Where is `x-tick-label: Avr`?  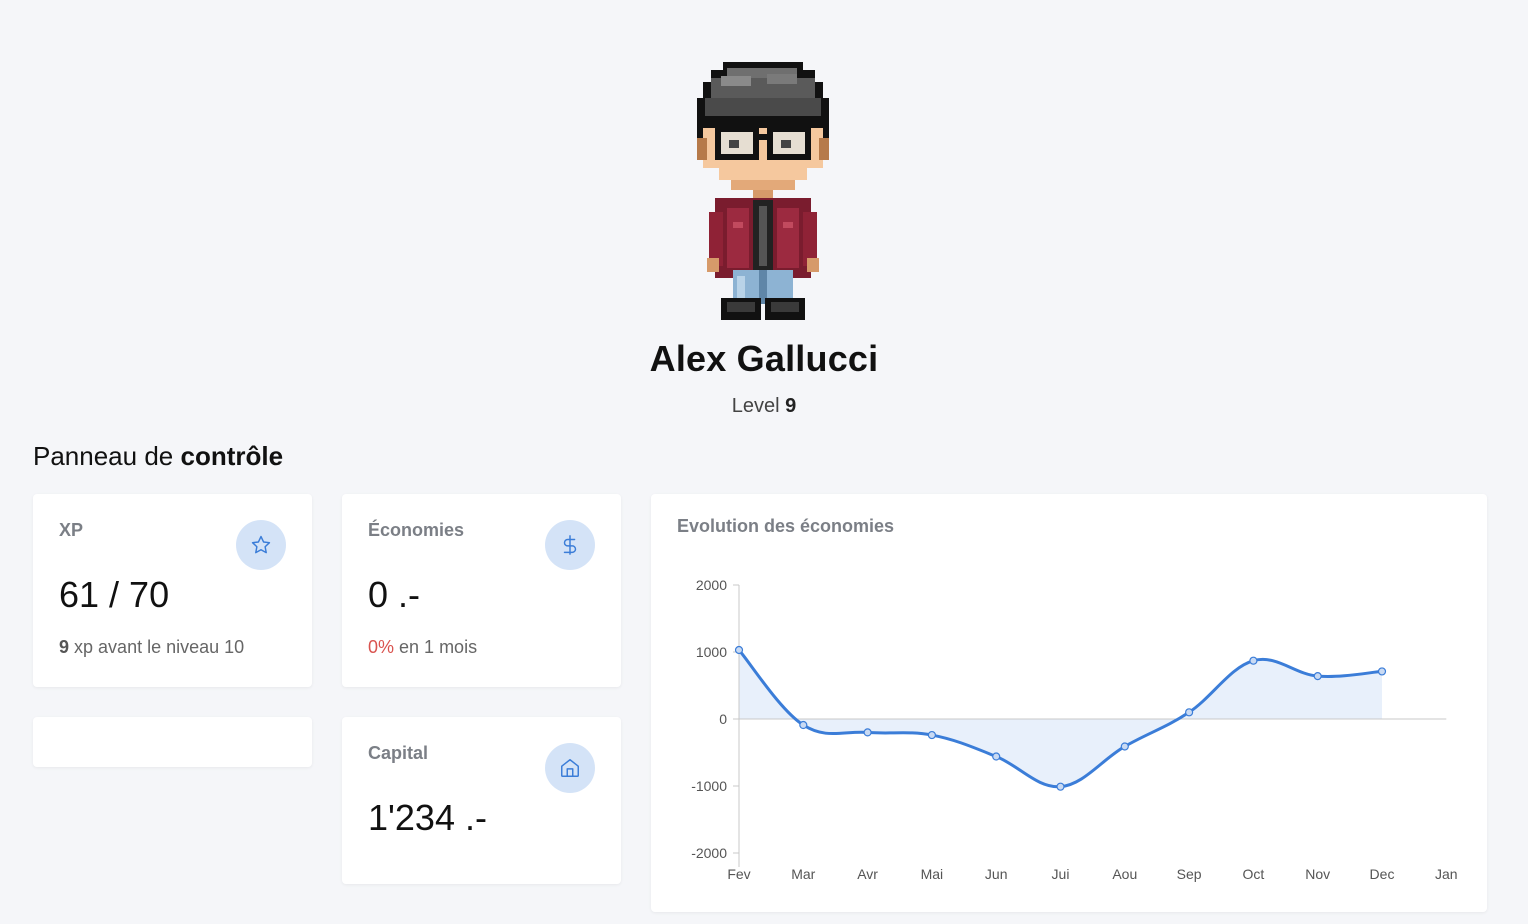 x-tick-label: Avr is located at coordinates (867, 874).